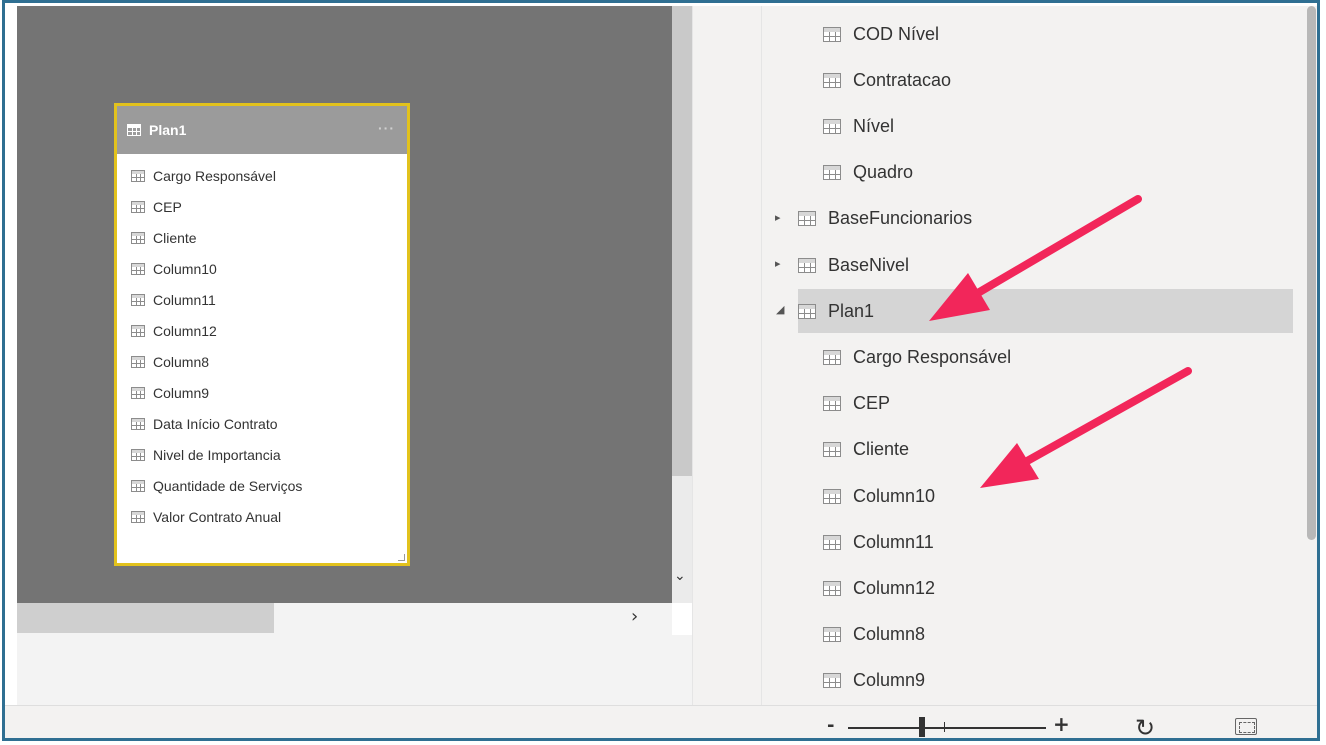 The image size is (1326, 745). I want to click on more-options-icon: ···, so click(386, 128).